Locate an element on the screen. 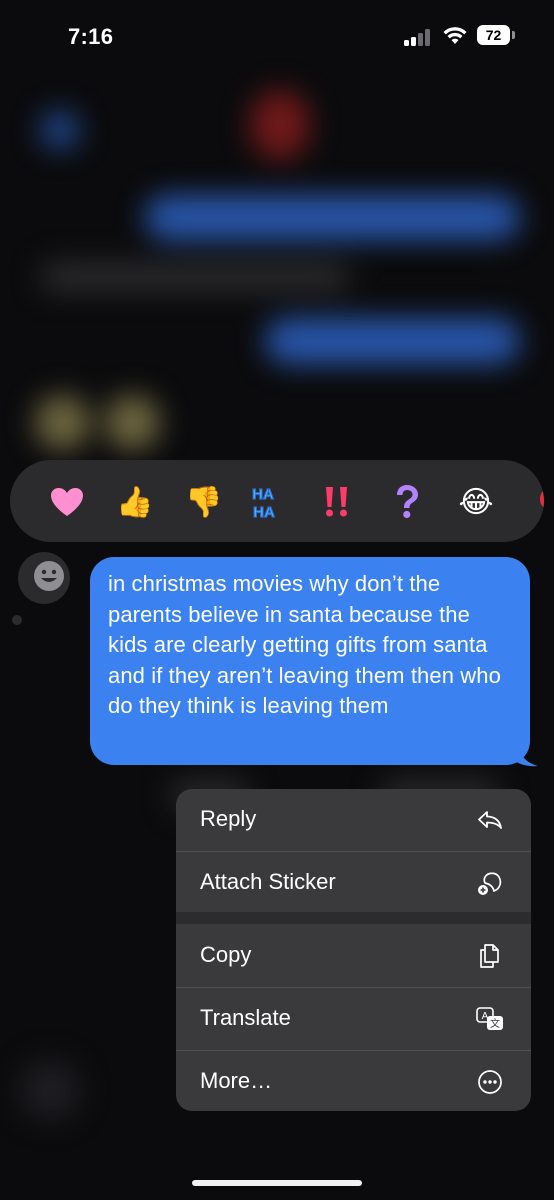 This screenshot has width=554, height=1200. laughing-face-icon: 😂 is located at coordinates (476, 502).